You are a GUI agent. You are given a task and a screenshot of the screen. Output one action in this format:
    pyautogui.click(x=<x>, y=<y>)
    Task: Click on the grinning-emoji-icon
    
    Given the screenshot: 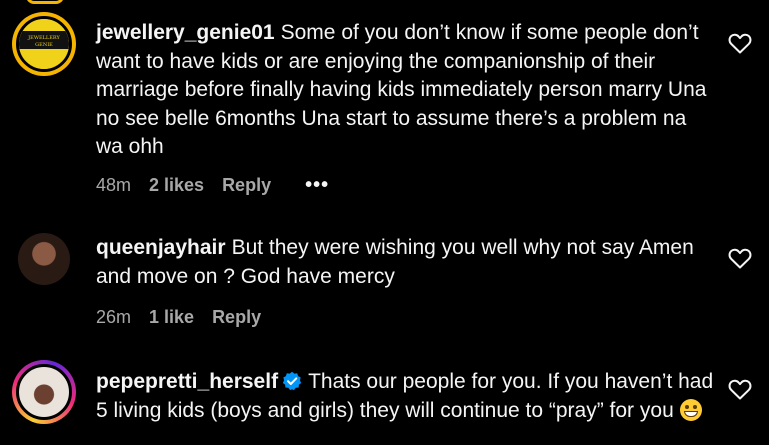 What is the action you would take?
    pyautogui.click(x=690, y=409)
    